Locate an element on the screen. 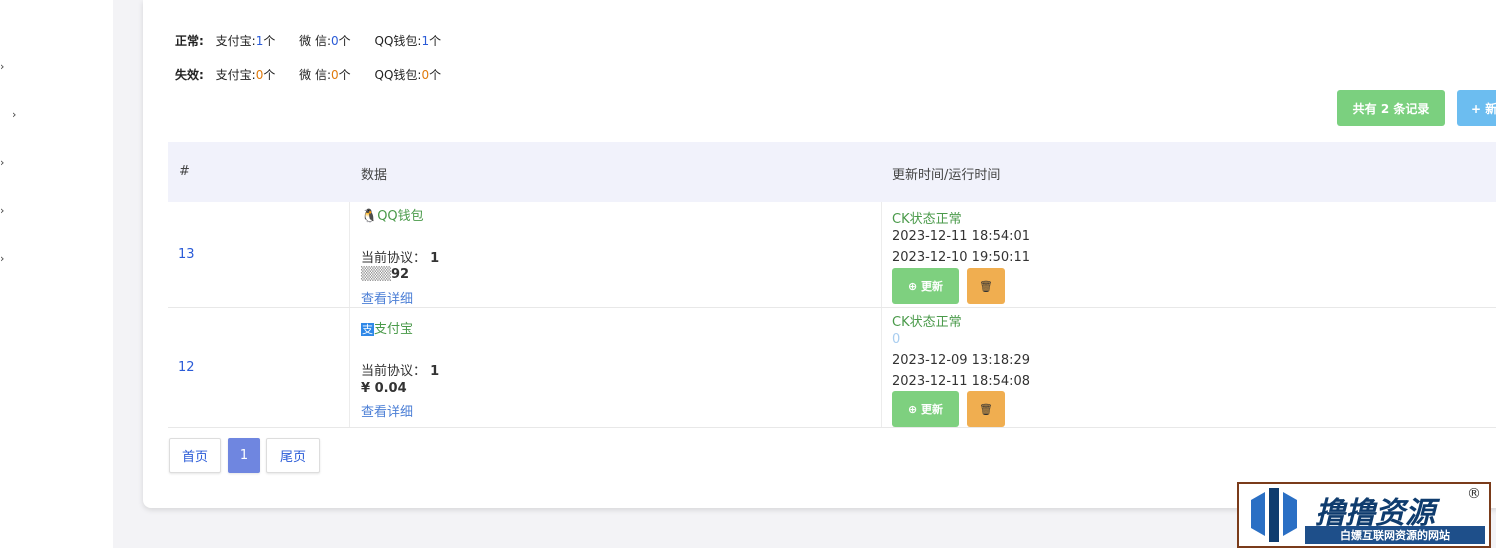 This screenshot has height=548, width=1496. qq-count: 1 is located at coordinates (425, 41).